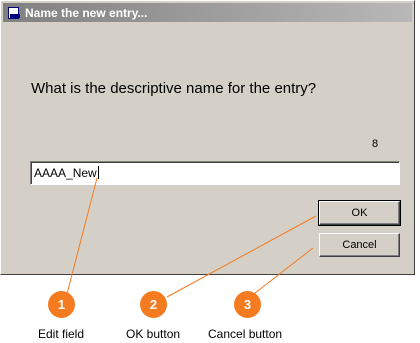 This screenshot has width=420, height=343. What do you see at coordinates (82, 236) in the screenshot?
I see `connector-edit-field` at bounding box center [82, 236].